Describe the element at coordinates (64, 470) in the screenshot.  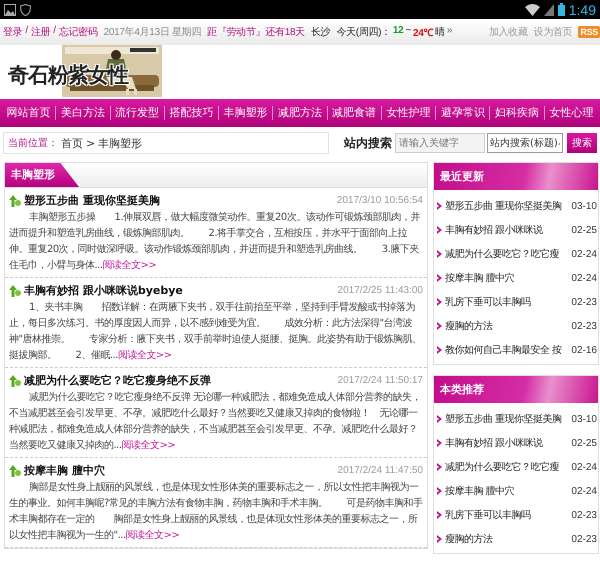
I see `article-title: 按摩丰胸 膻中穴` at that location.